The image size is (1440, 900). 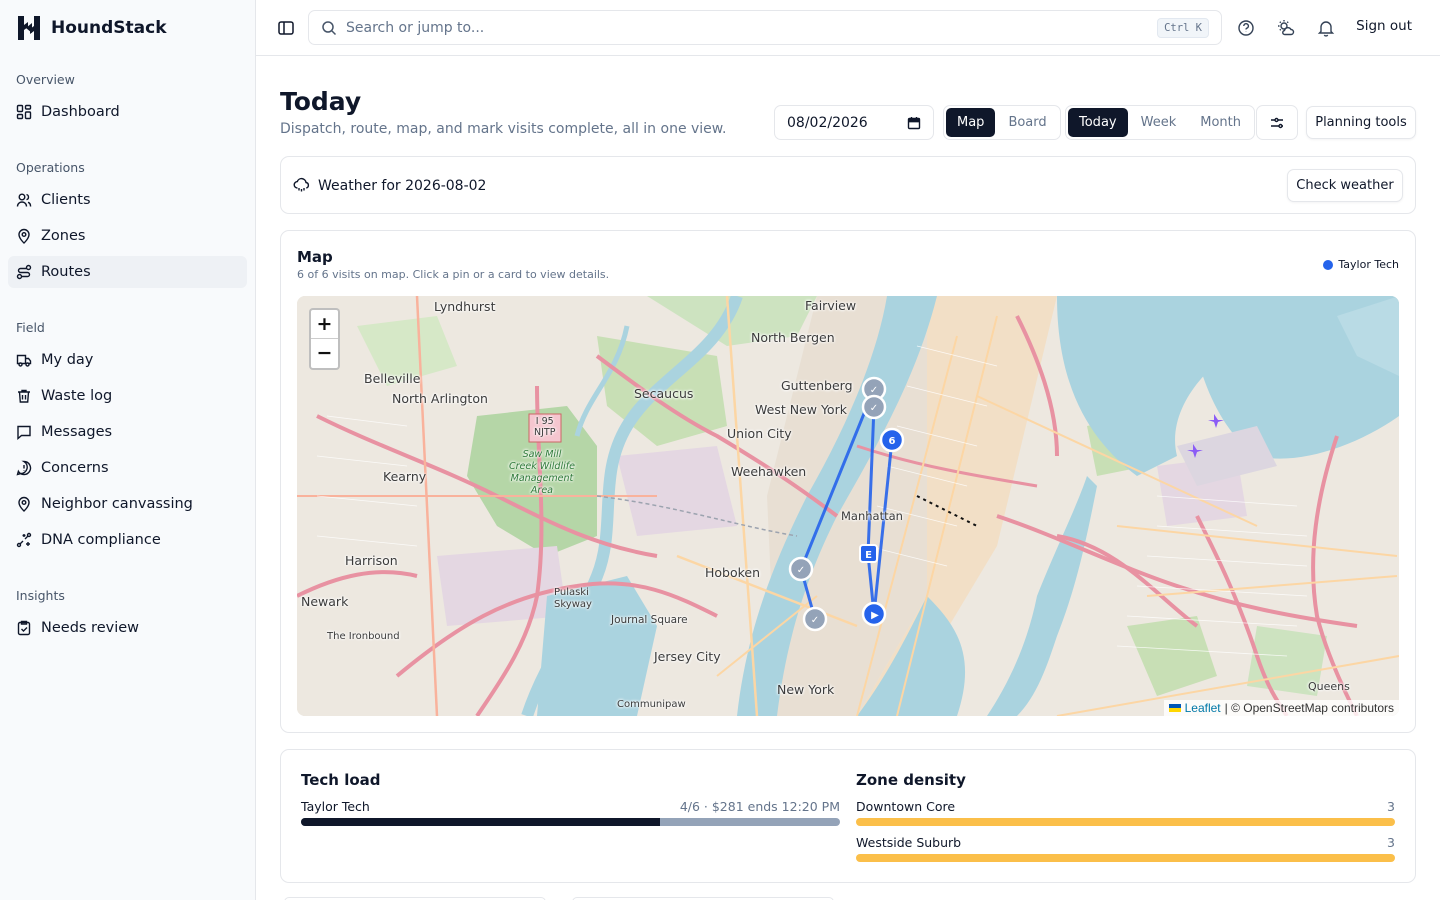 What do you see at coordinates (1125, 858) in the screenshot?
I see `zone-density-bar` at bounding box center [1125, 858].